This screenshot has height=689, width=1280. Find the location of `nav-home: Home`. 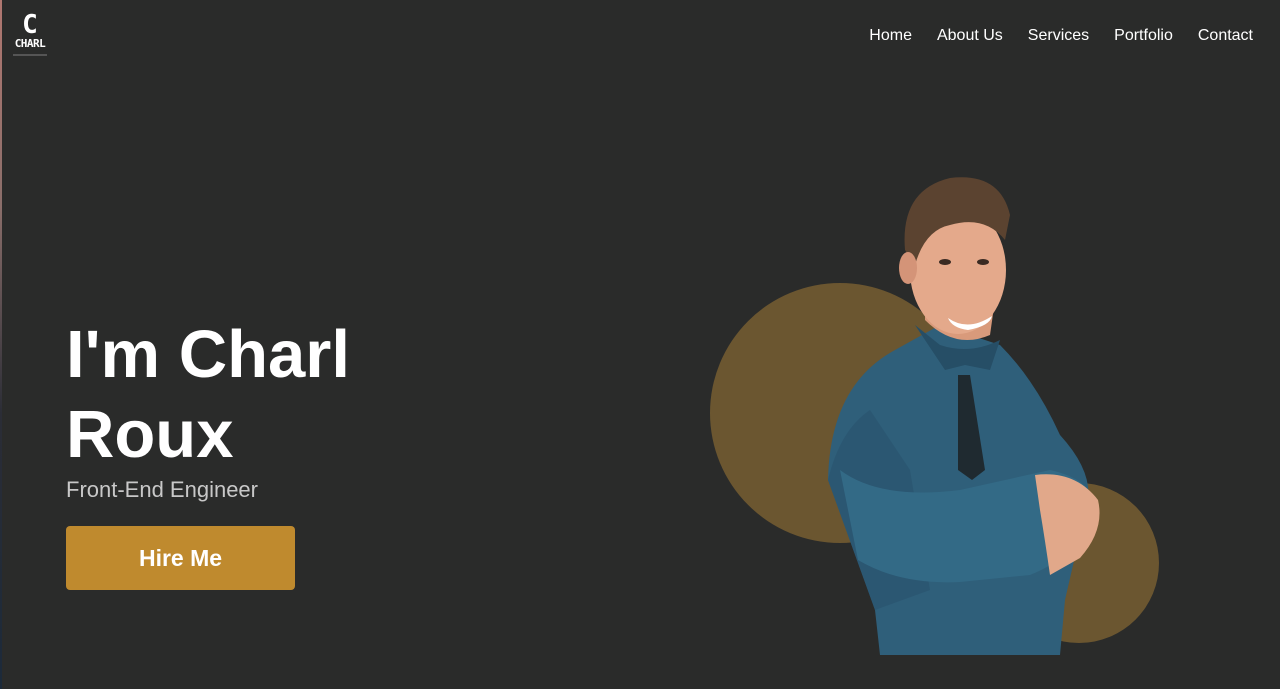

nav-home: Home is located at coordinates (890, 36).